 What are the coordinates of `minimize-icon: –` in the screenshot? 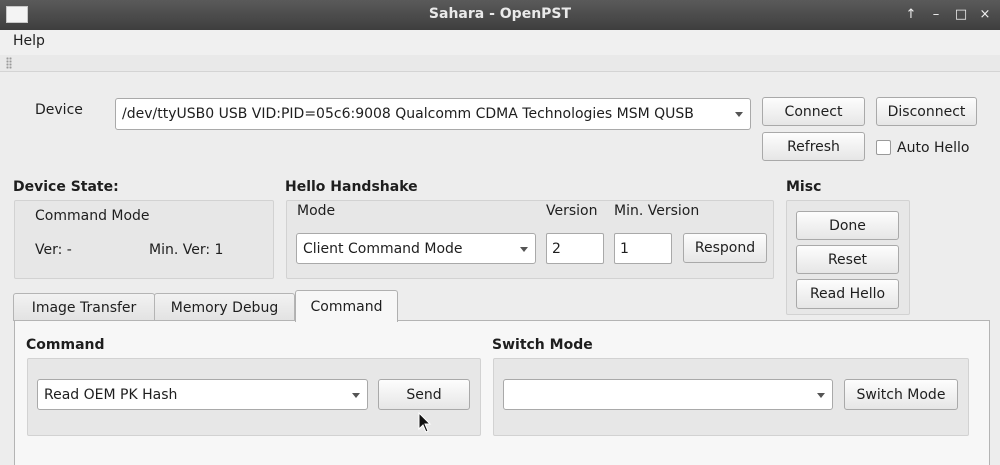 It's located at (936, 15).